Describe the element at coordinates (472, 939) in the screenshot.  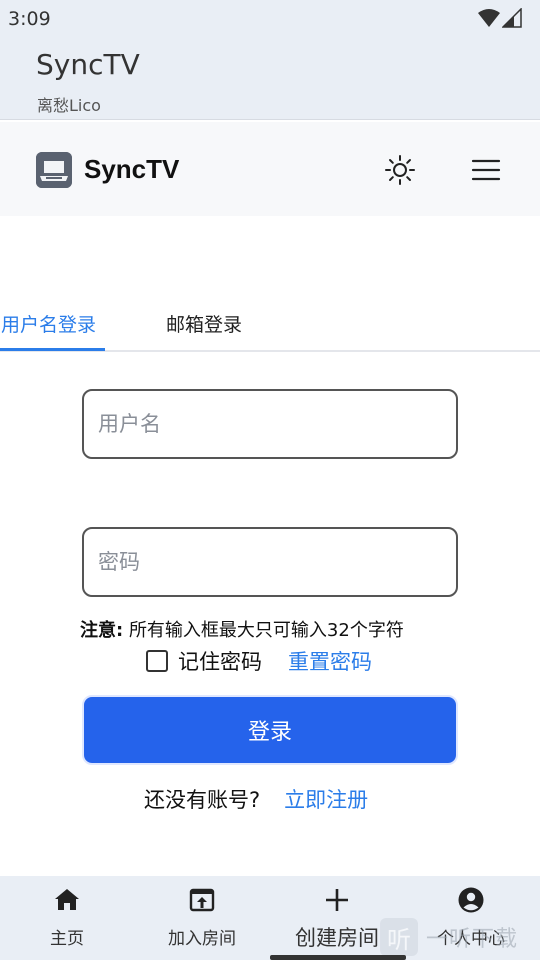
I see `watermark-text: 一听下载` at that location.